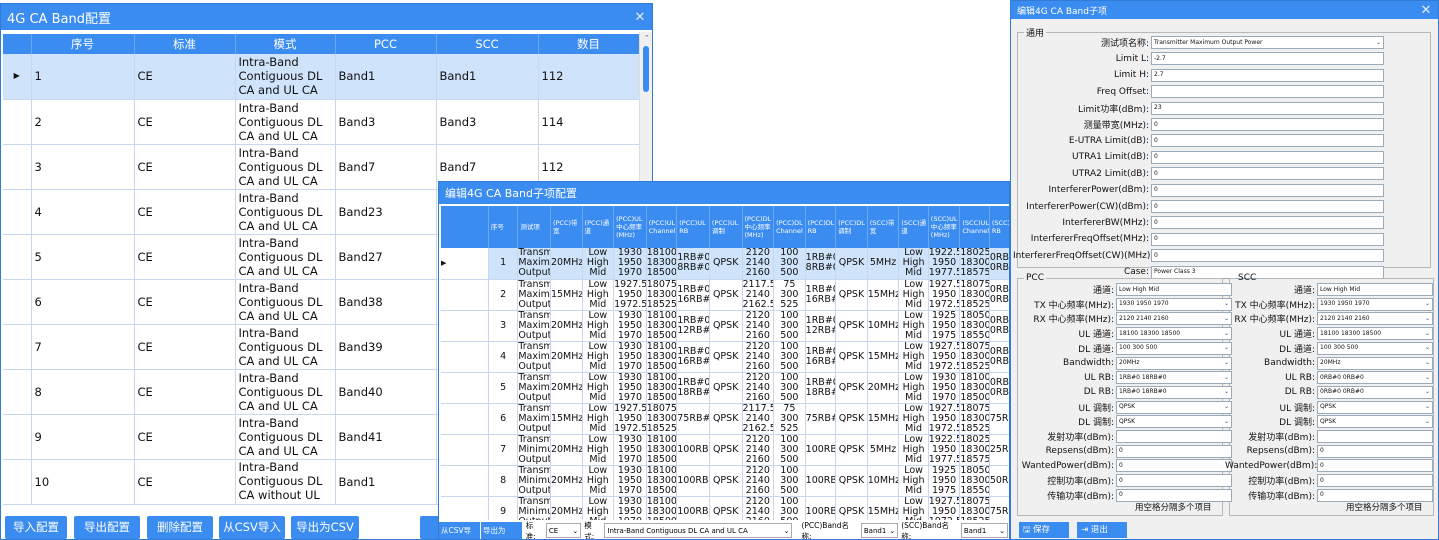 This screenshot has height=540, width=1439. I want to click on column-header: (PCC)DL Channel, so click(789, 227).